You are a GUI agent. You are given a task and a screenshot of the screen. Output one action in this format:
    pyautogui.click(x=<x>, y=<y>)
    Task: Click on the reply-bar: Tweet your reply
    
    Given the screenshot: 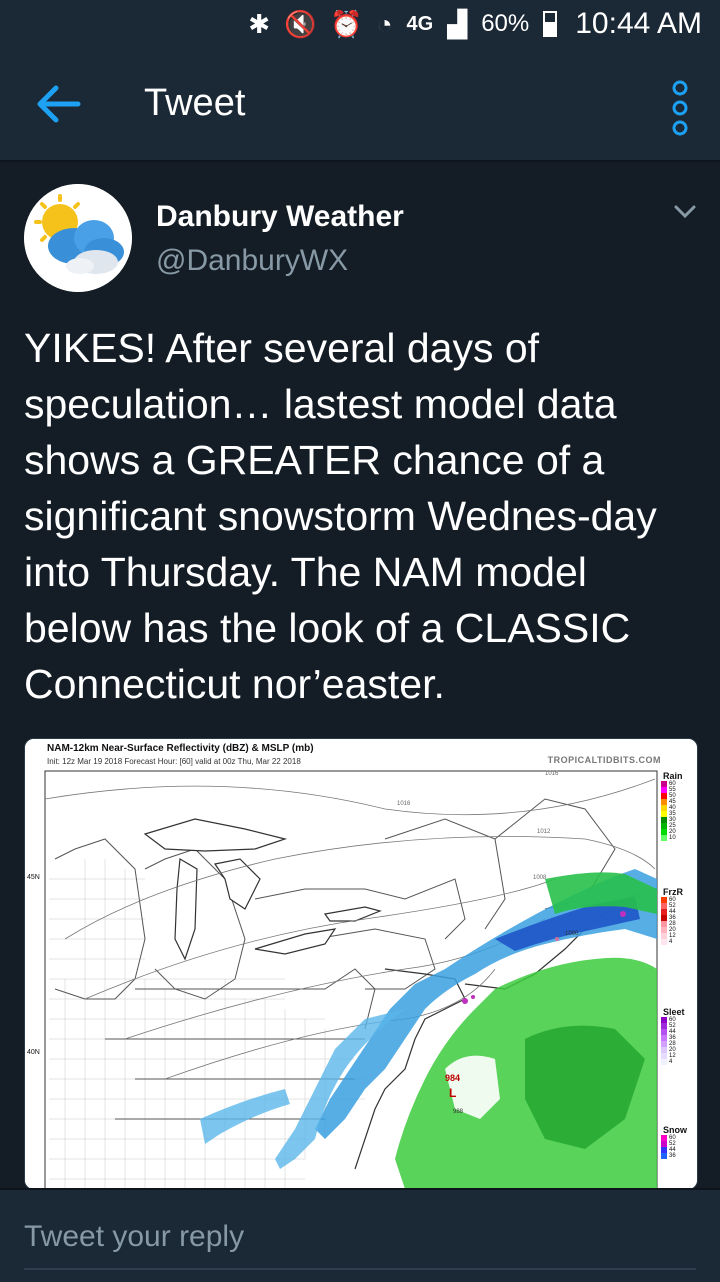 What is the action you would take?
    pyautogui.click(x=360, y=1235)
    